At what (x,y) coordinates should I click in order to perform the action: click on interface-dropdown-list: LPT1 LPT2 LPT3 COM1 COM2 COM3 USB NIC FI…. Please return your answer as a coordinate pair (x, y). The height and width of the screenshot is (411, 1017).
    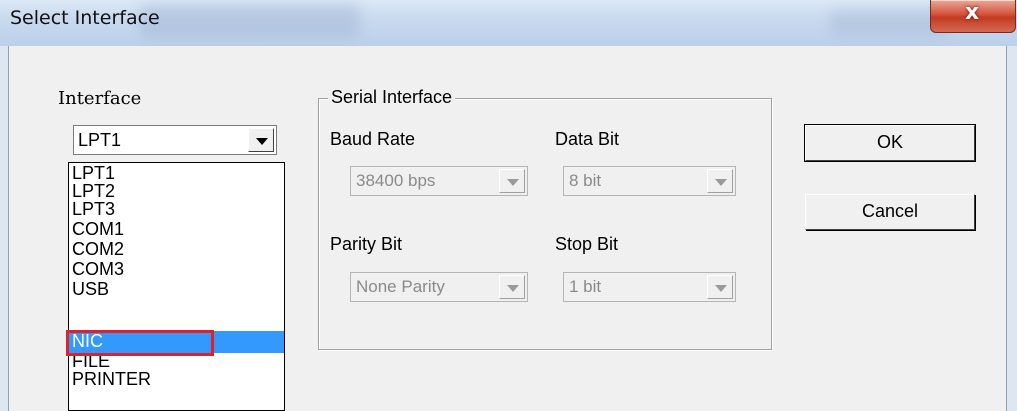
    Looking at the image, I should click on (176, 286).